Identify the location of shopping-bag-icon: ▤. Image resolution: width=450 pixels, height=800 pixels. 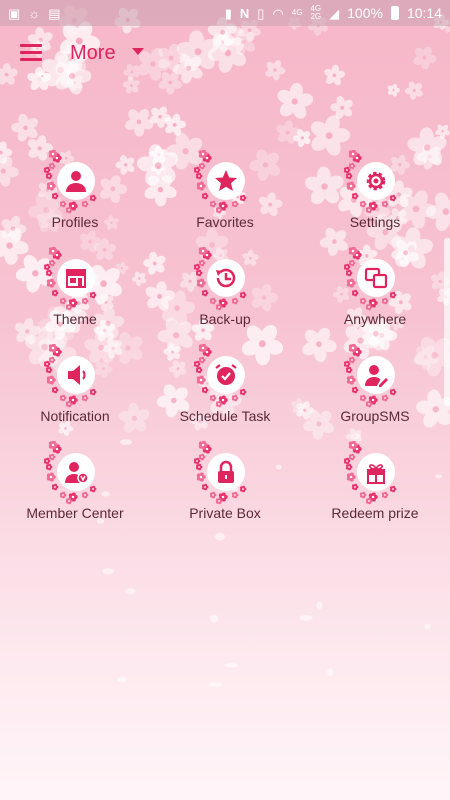
(54, 13).